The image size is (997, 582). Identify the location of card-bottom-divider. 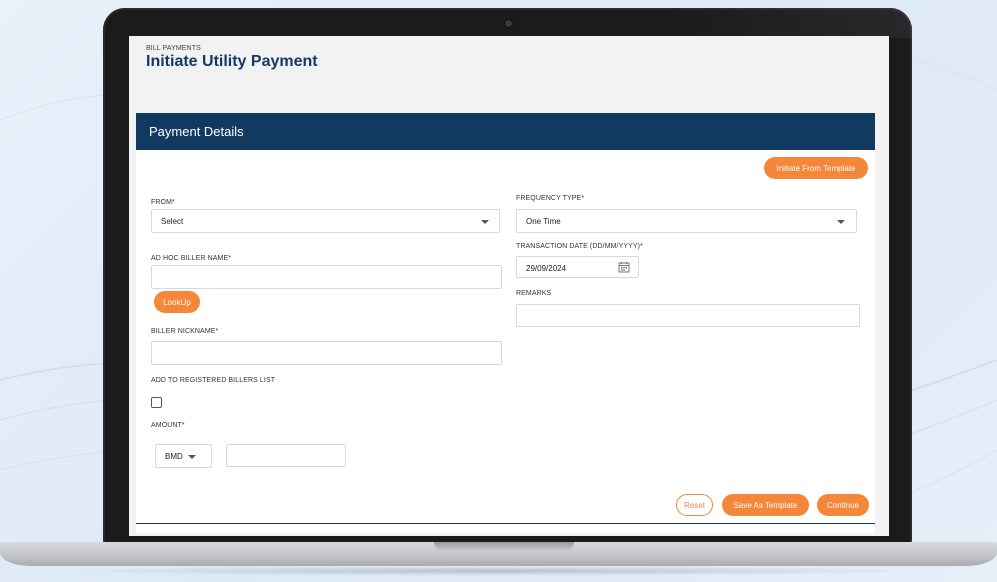
(505, 523).